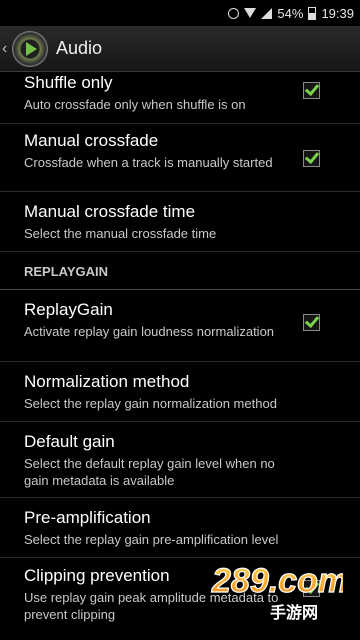 The height and width of the screenshot is (640, 360). Describe the element at coordinates (311, 322) in the screenshot. I see `replaygain-checkbox` at that location.